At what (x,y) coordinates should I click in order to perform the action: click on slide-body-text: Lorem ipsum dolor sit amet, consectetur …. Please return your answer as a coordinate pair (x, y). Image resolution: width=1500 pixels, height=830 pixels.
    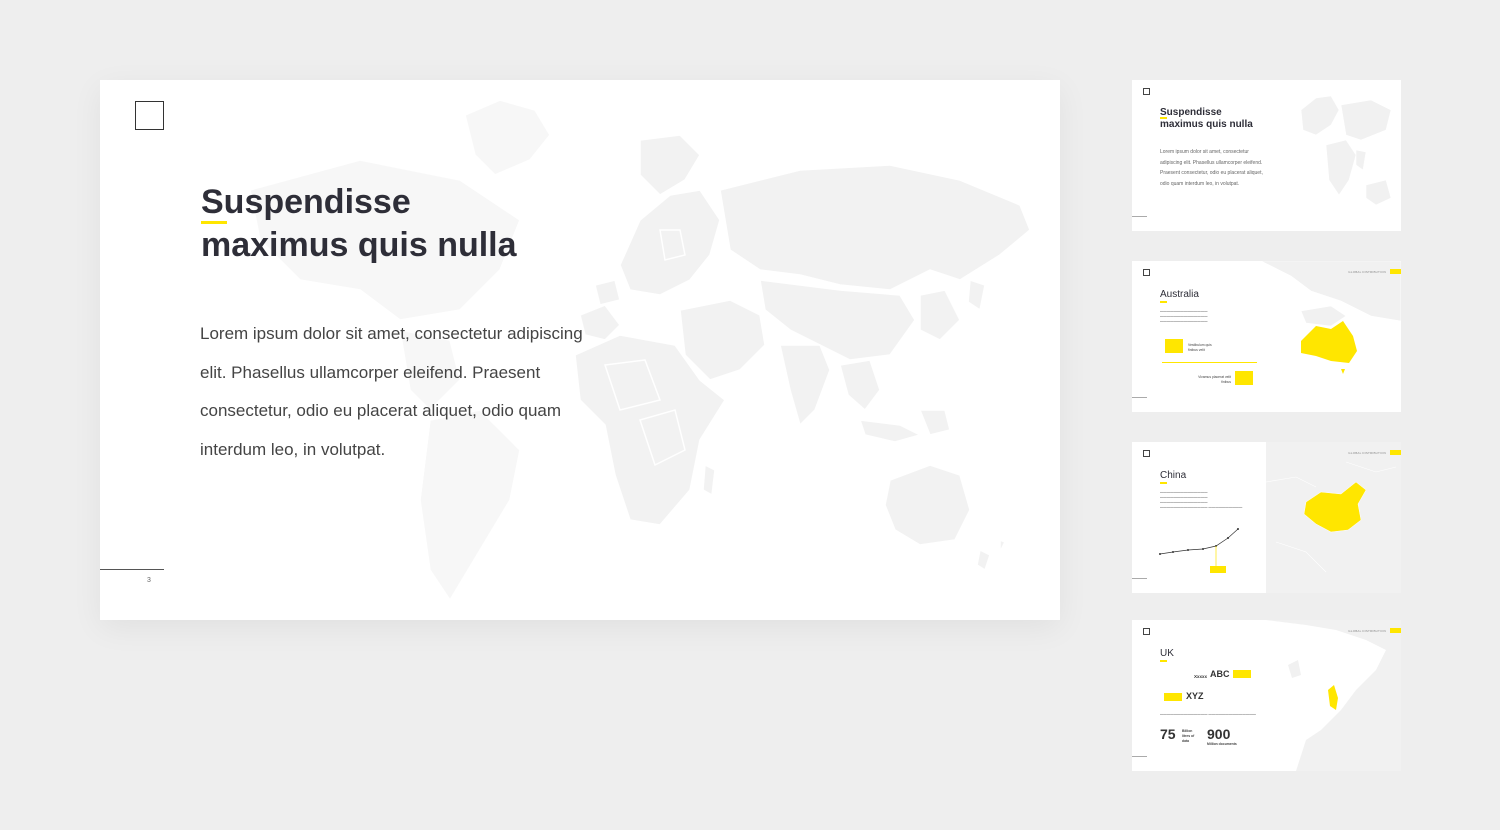
    Looking at the image, I should click on (391, 391).